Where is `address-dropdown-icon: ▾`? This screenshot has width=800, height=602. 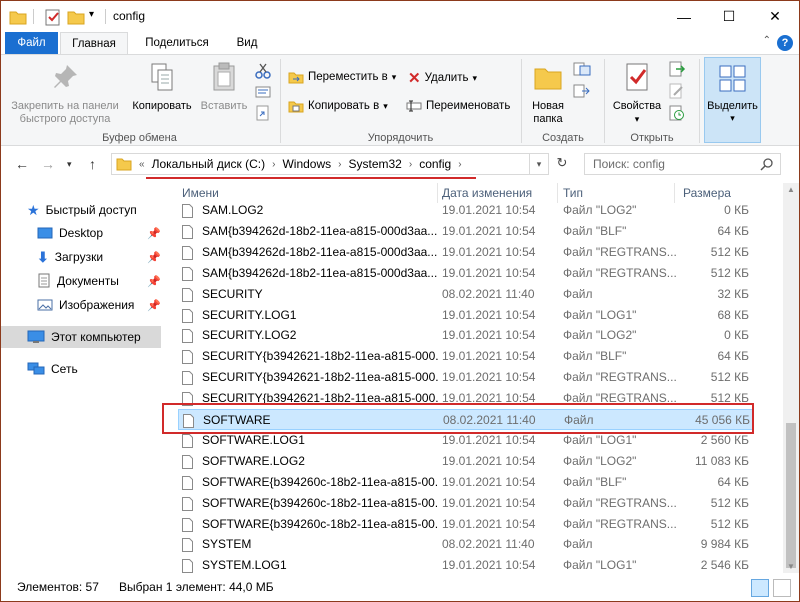 address-dropdown-icon: ▾ is located at coordinates (539, 164).